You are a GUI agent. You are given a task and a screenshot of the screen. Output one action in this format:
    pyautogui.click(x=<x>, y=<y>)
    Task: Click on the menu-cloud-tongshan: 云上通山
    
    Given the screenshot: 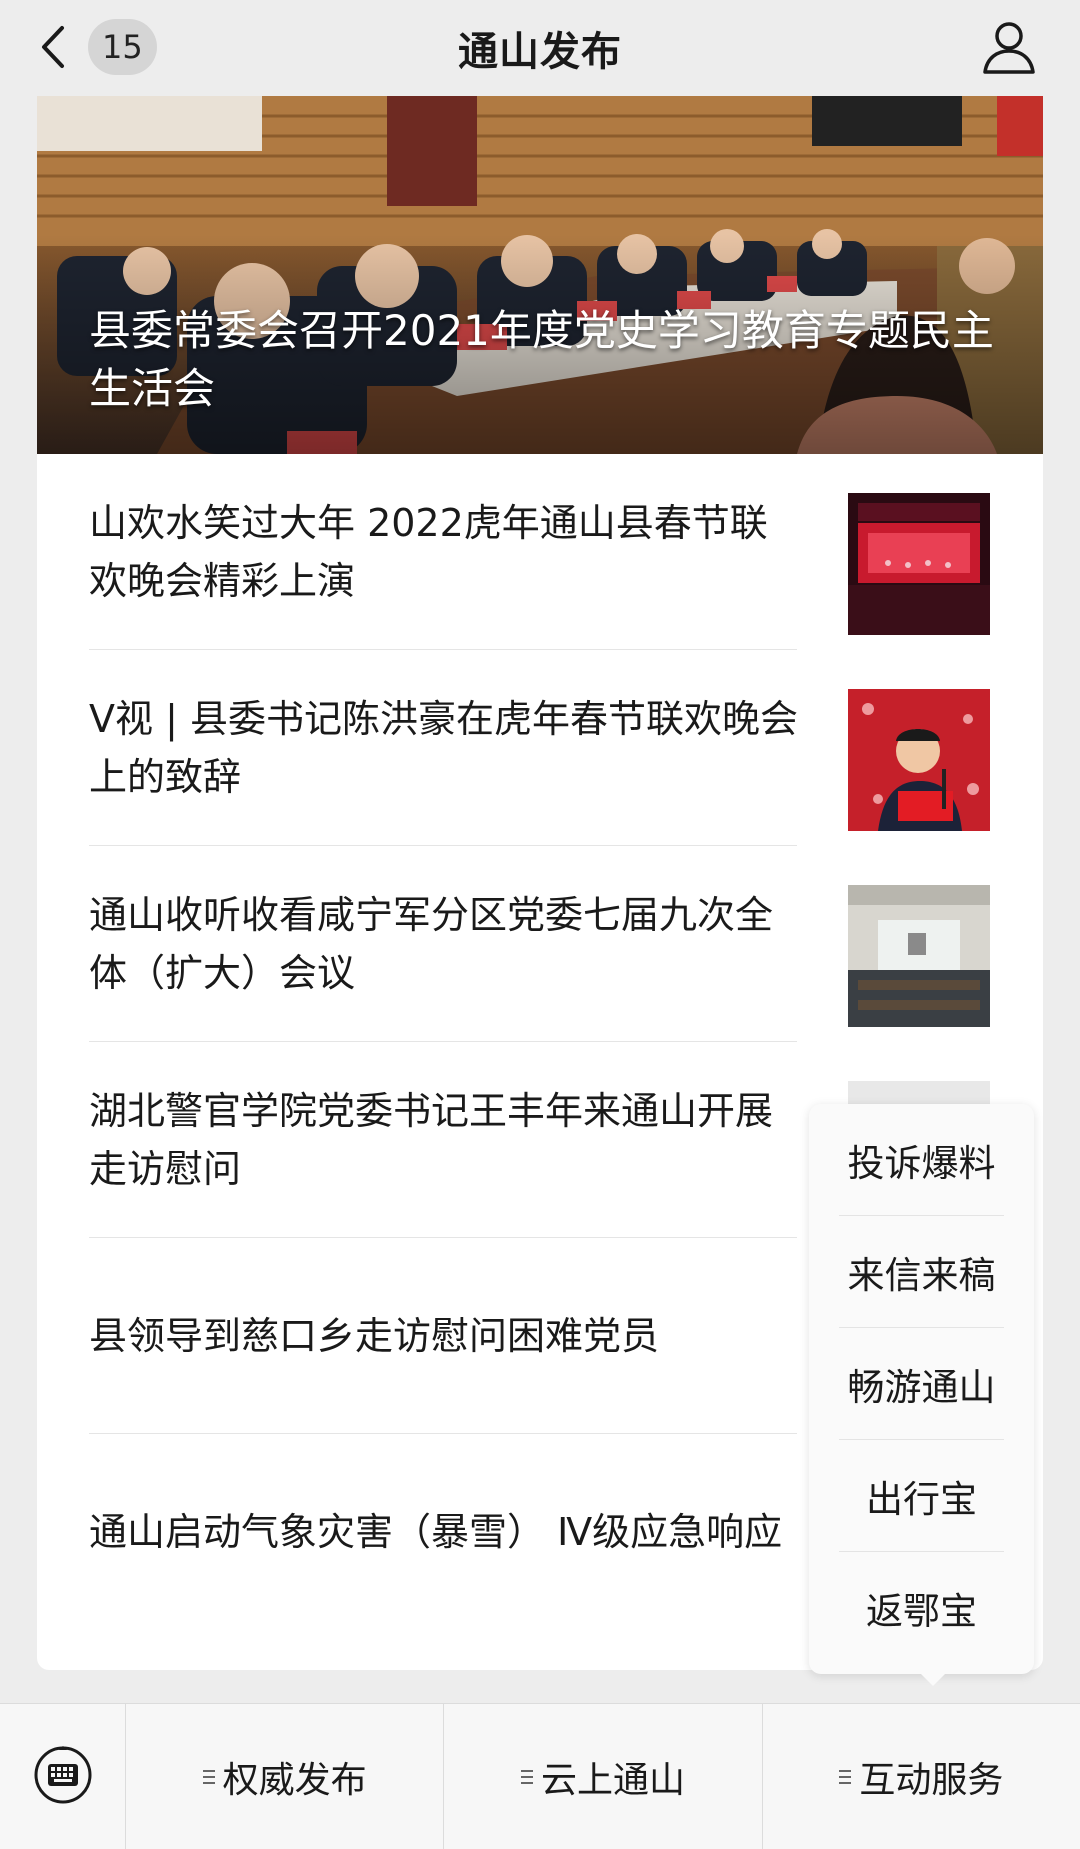 What is the action you would take?
    pyautogui.click(x=603, y=1776)
    